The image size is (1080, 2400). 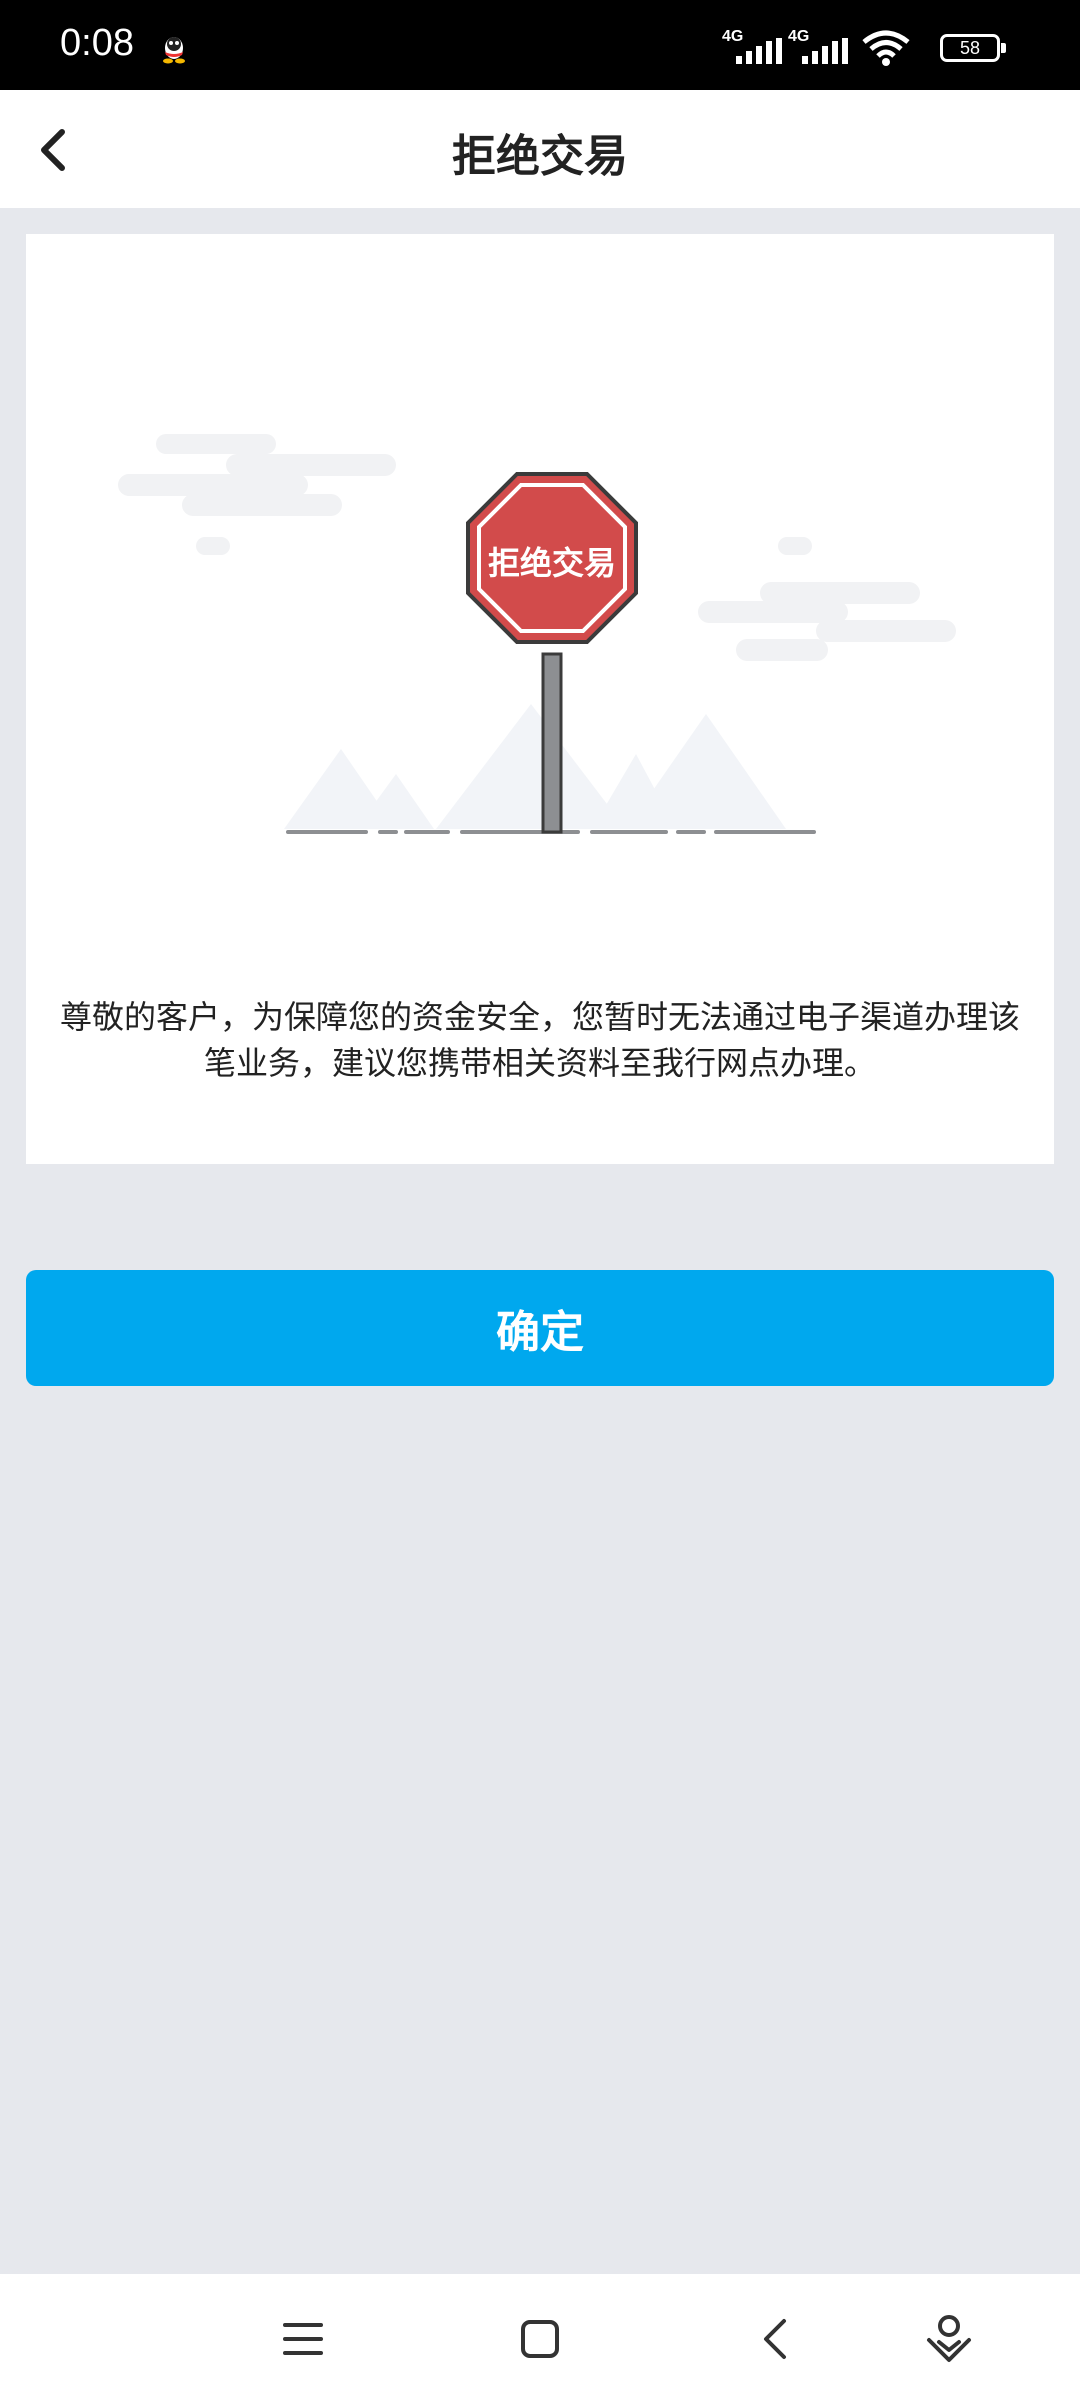 What do you see at coordinates (540, 45) in the screenshot?
I see `status-bar: 0:08 4G 4G 58` at bounding box center [540, 45].